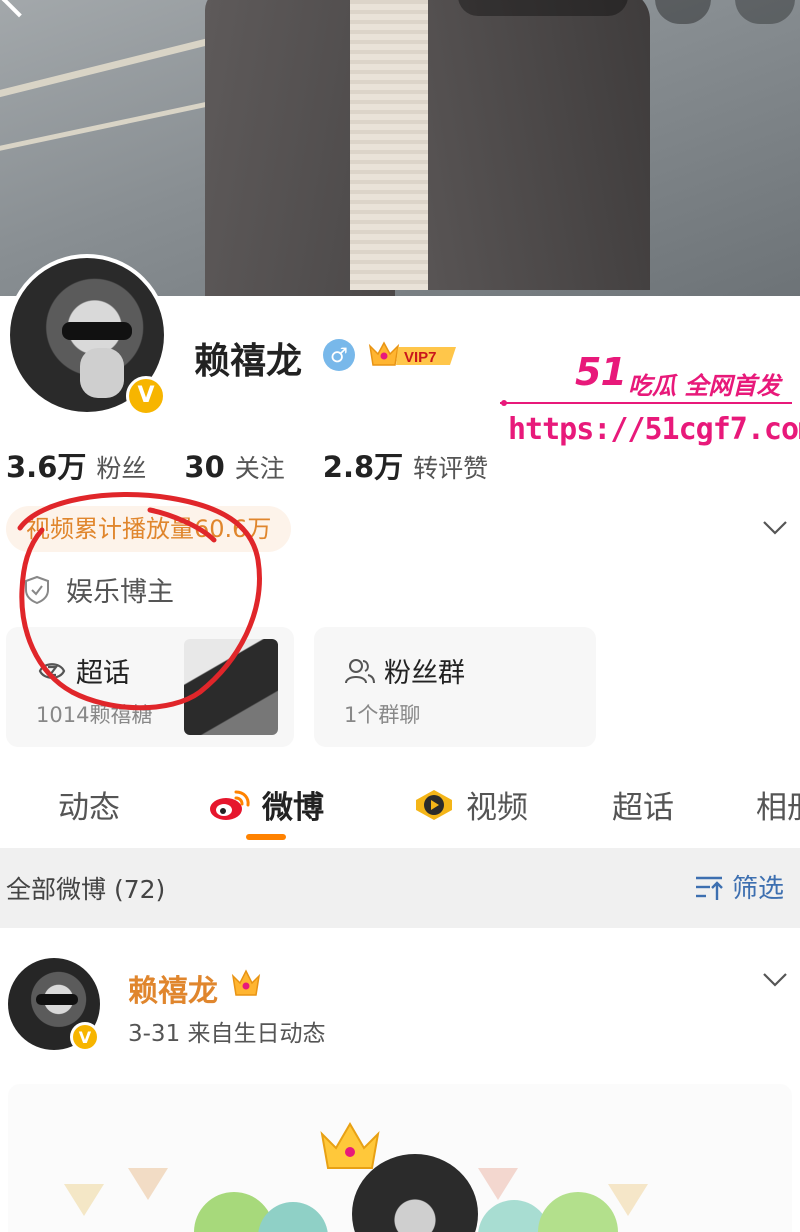 The width and height of the screenshot is (800, 1232). What do you see at coordinates (266, 837) in the screenshot?
I see `active-tab-indicator` at bounding box center [266, 837].